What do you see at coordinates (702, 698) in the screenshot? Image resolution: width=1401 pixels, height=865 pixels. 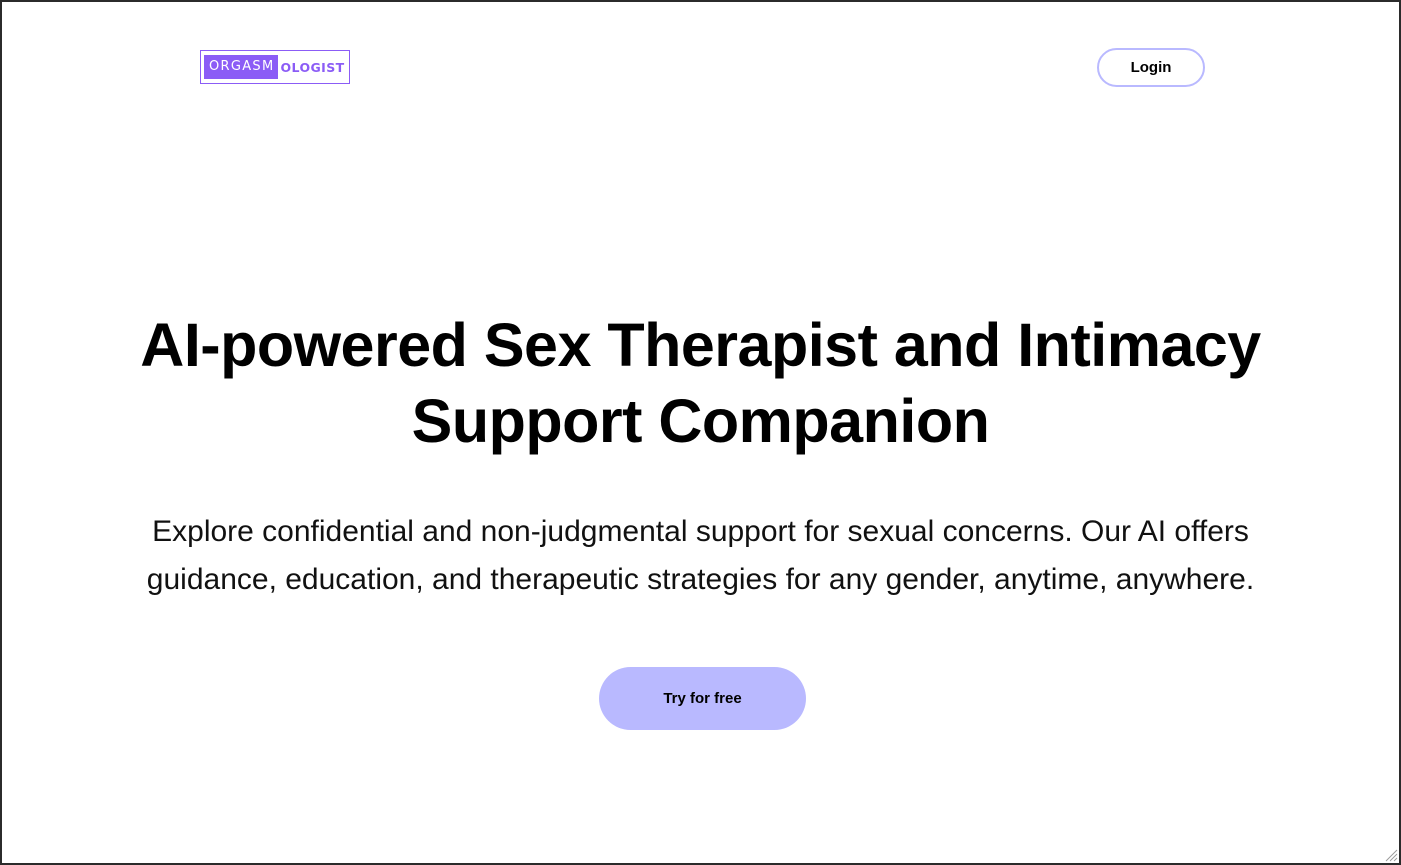 I see `try-for-free-button: Try for free` at bounding box center [702, 698].